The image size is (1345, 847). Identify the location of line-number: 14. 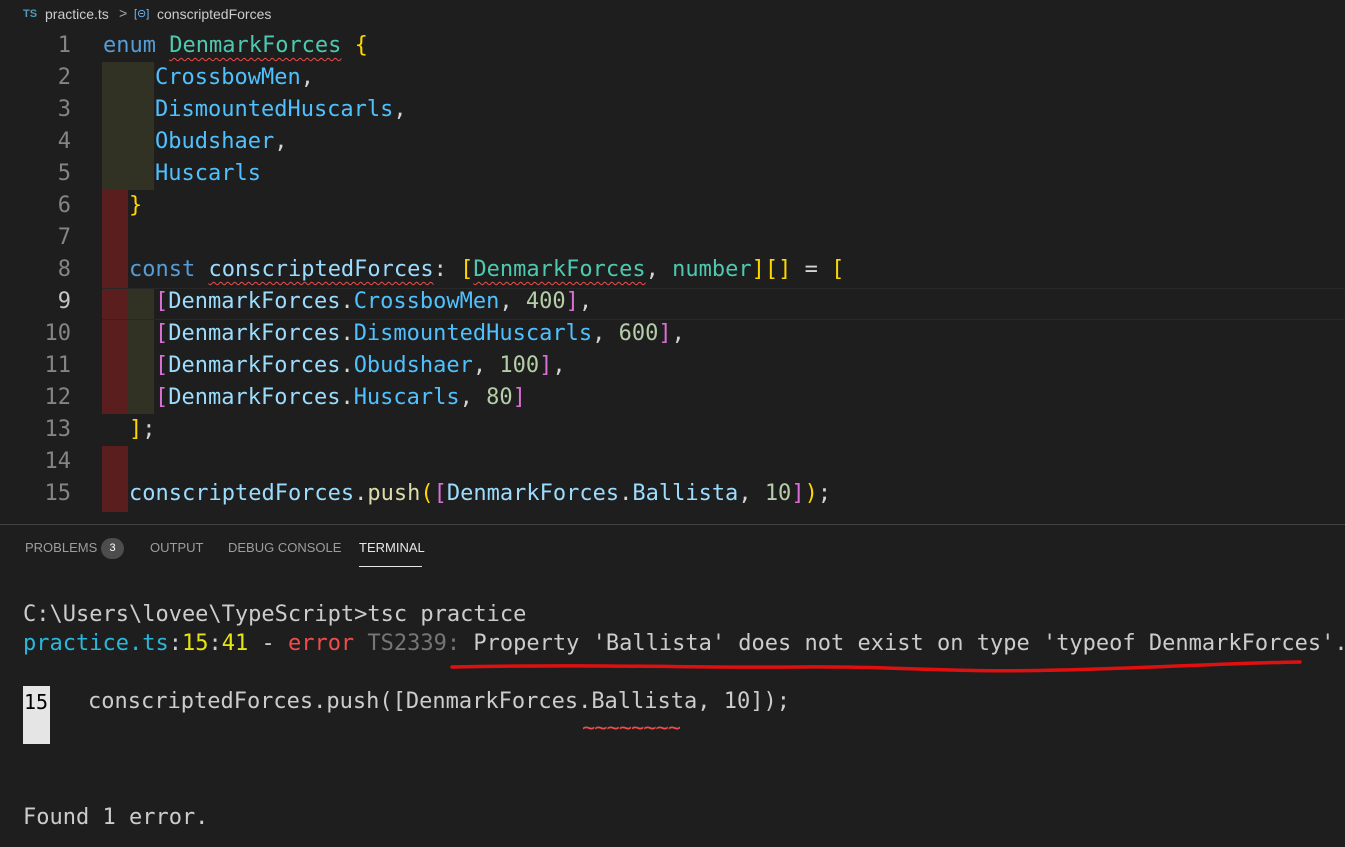
(58, 461).